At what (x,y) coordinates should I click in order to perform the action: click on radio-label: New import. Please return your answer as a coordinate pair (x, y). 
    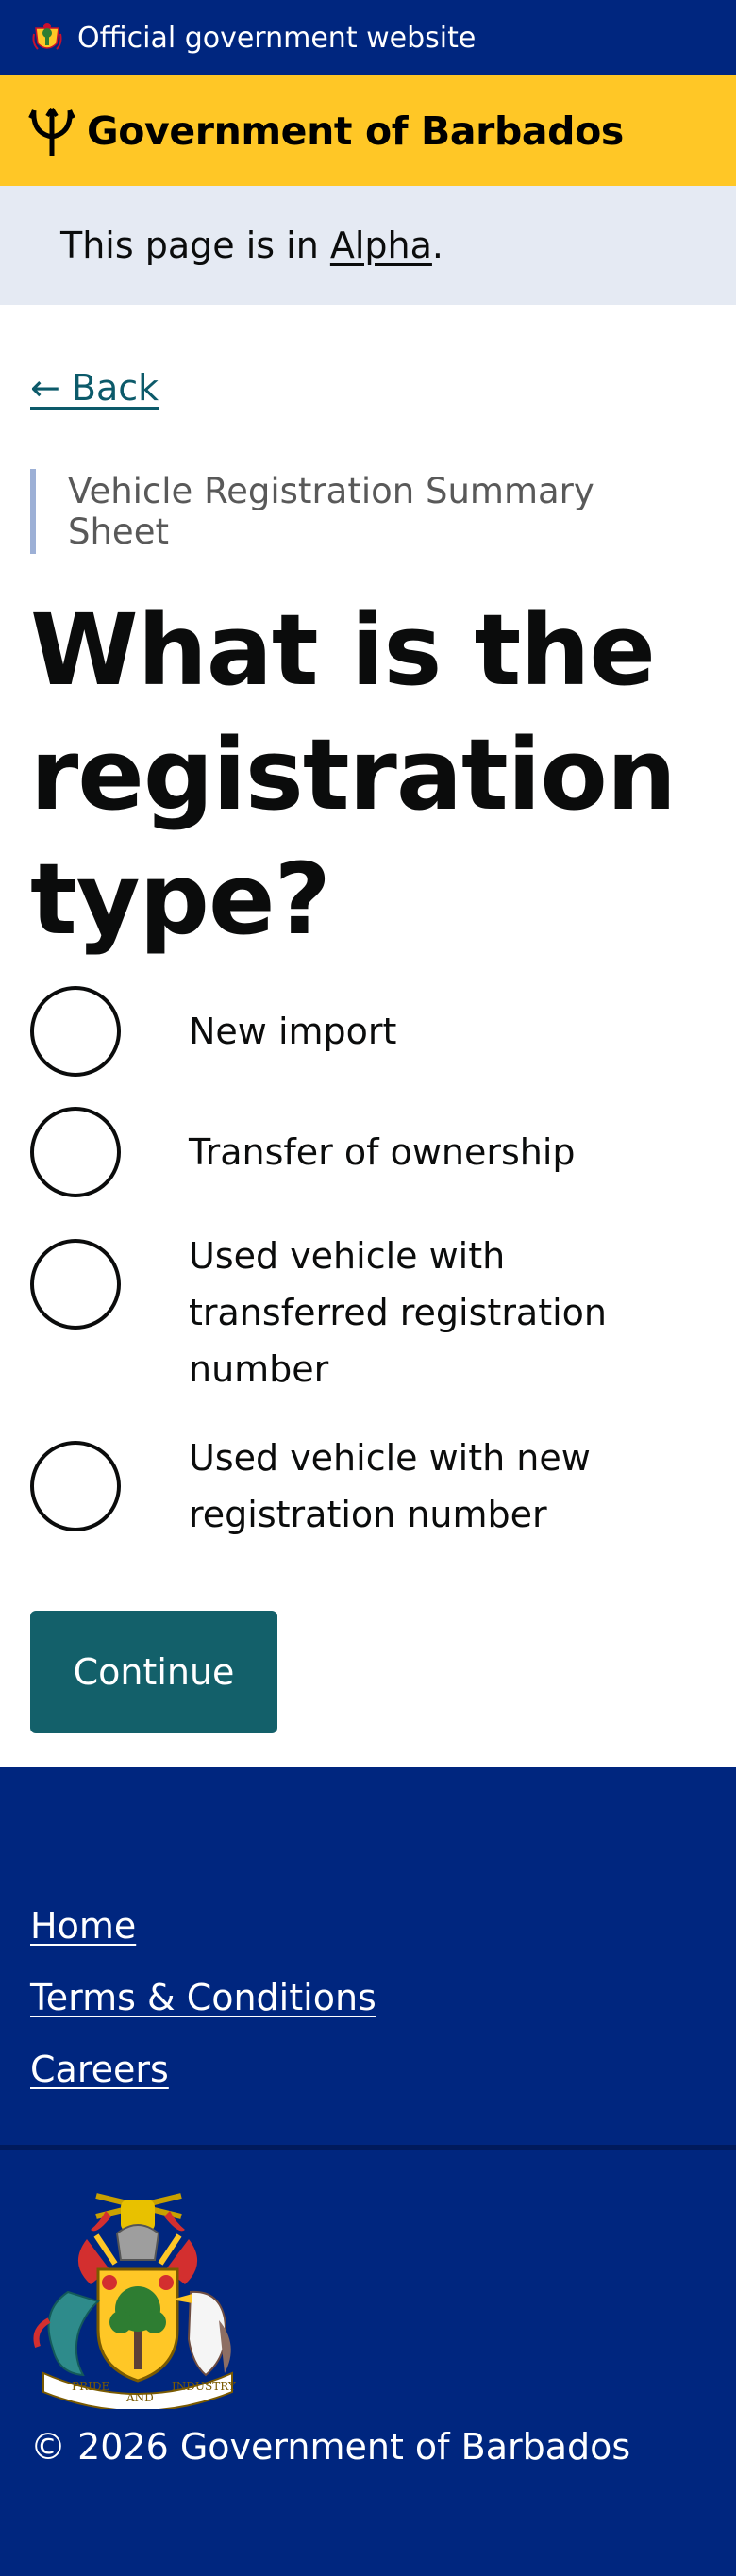
    Looking at the image, I should click on (292, 1031).